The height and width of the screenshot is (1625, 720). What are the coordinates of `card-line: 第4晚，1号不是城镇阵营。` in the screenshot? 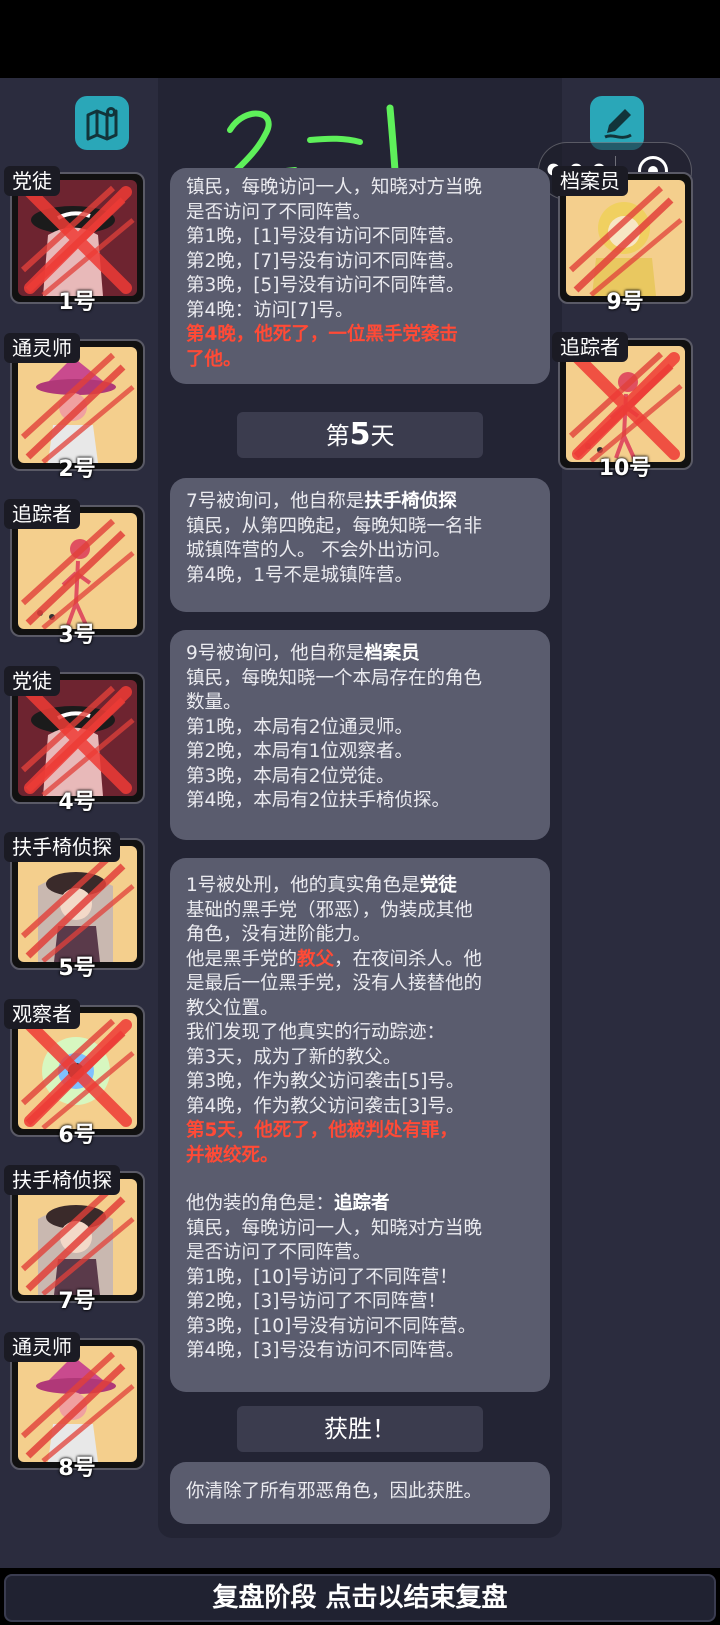 It's located at (300, 575).